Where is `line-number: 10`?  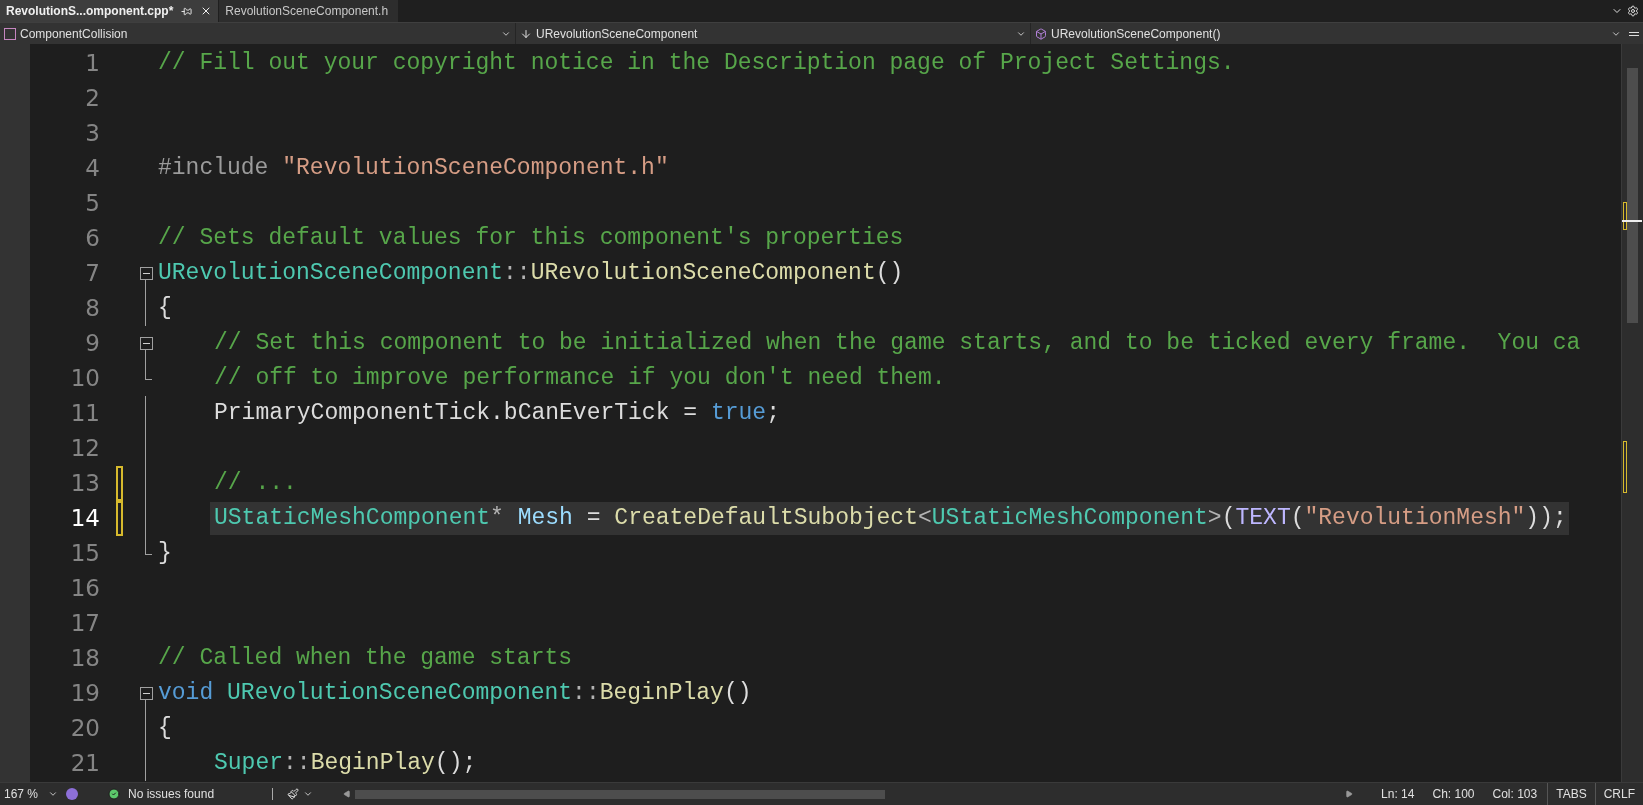 line-number: 10 is located at coordinates (84, 378).